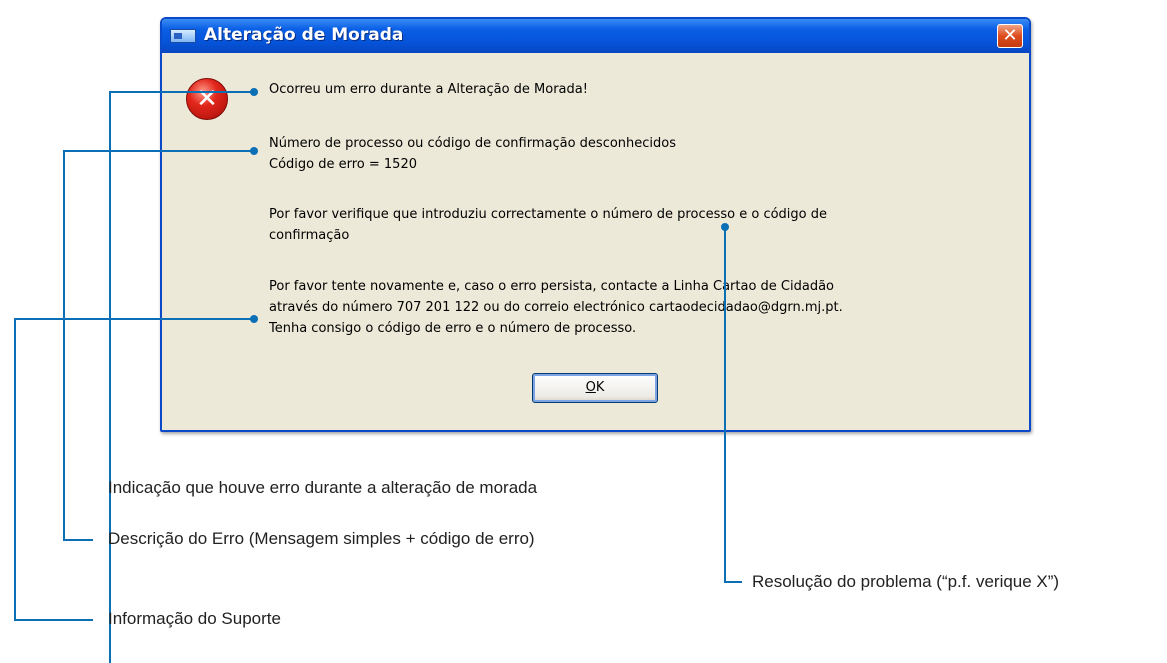 This screenshot has height=663, width=1167. What do you see at coordinates (254, 151) in the screenshot?
I see `callout-dot-description` at bounding box center [254, 151].